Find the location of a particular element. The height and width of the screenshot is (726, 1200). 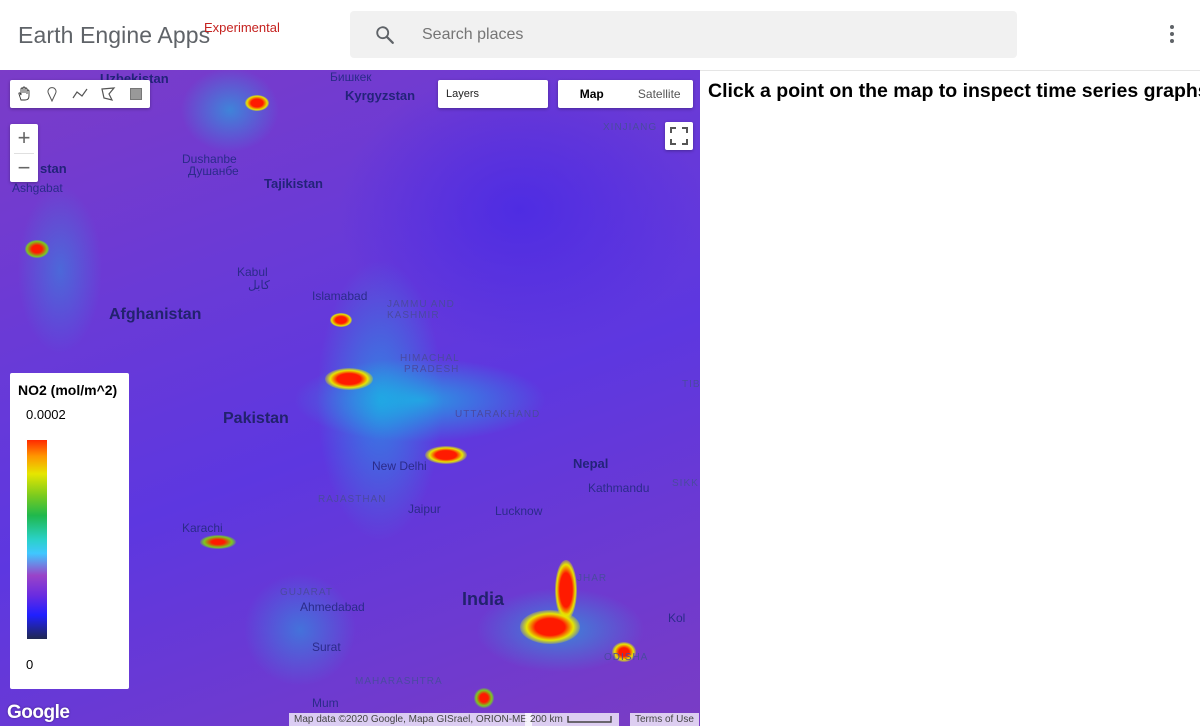

map-label-jaipur: Jaipur is located at coordinates (424, 509).